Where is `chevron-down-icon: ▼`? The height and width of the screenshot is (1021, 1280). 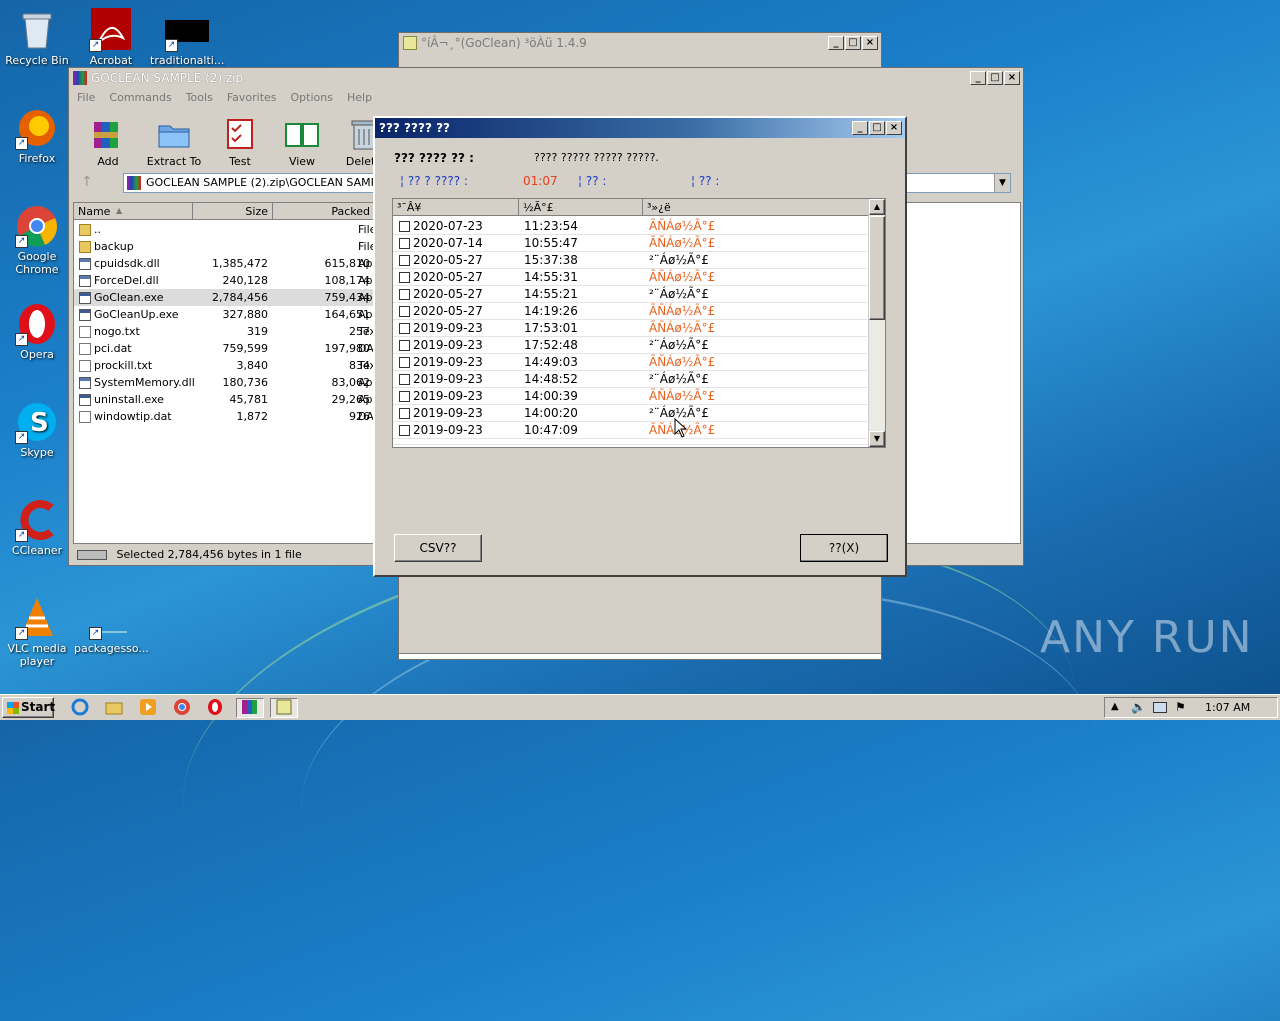
chevron-down-icon: ▼ is located at coordinates (1002, 183).